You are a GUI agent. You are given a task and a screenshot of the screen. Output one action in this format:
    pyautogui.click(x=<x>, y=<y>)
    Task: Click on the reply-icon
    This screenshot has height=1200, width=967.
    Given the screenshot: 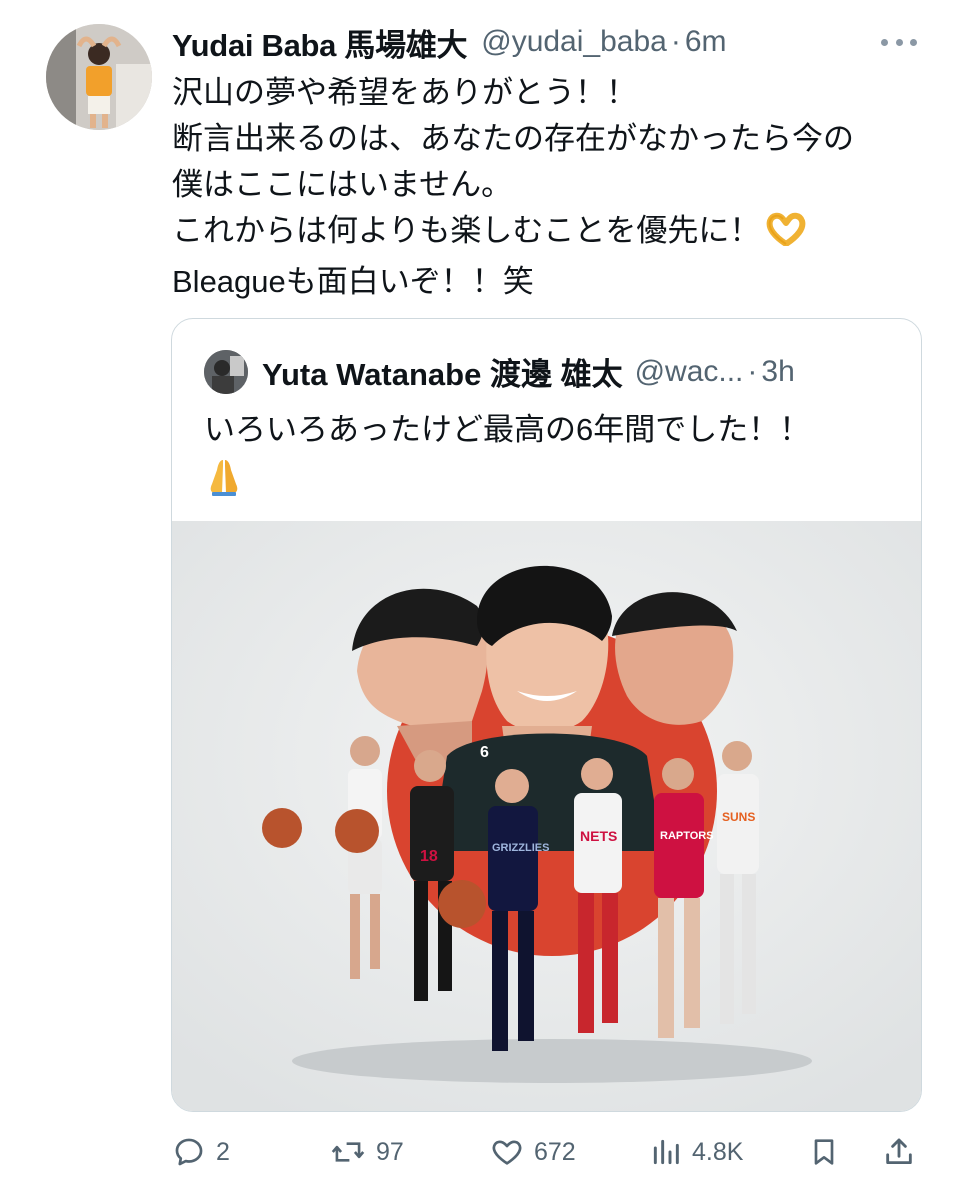 What is the action you would take?
    pyautogui.click(x=189, y=1152)
    